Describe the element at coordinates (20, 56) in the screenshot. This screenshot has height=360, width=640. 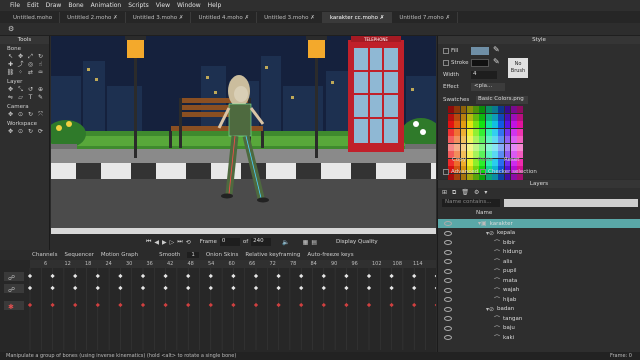
I see `translate-bone-icon: ✥` at that location.